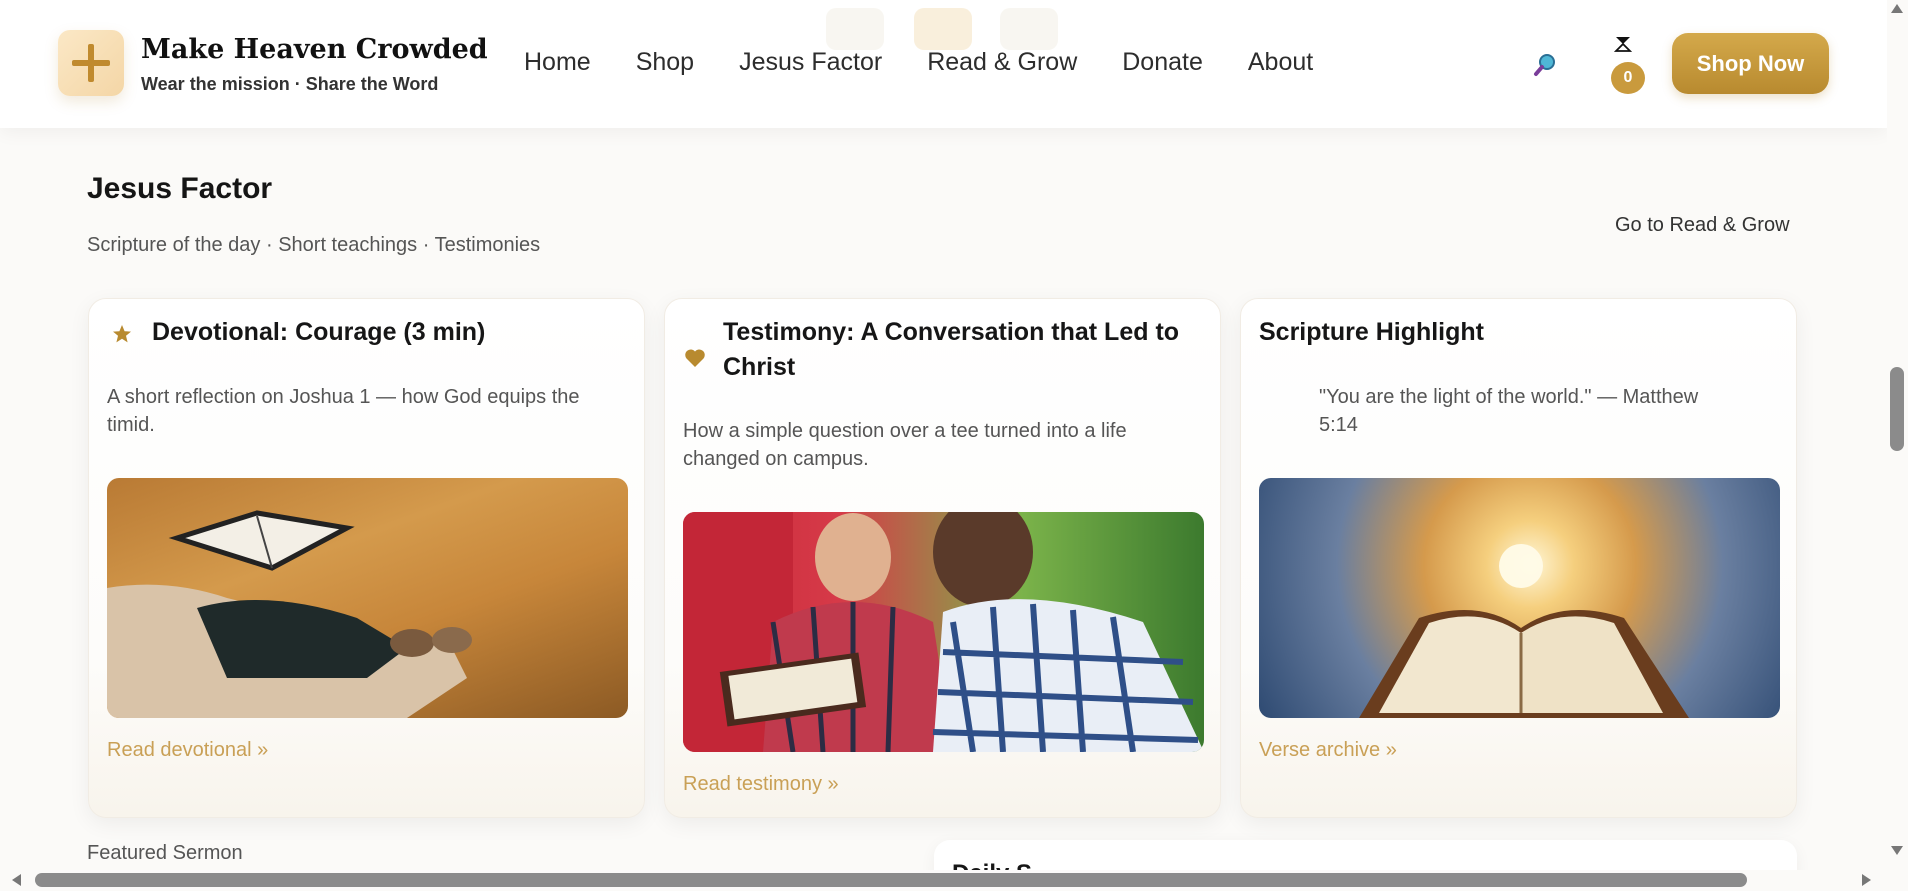 This screenshot has height=891, width=1908. Describe the element at coordinates (16, 880) in the screenshot. I see `scroll-left-arrow-icon` at that location.